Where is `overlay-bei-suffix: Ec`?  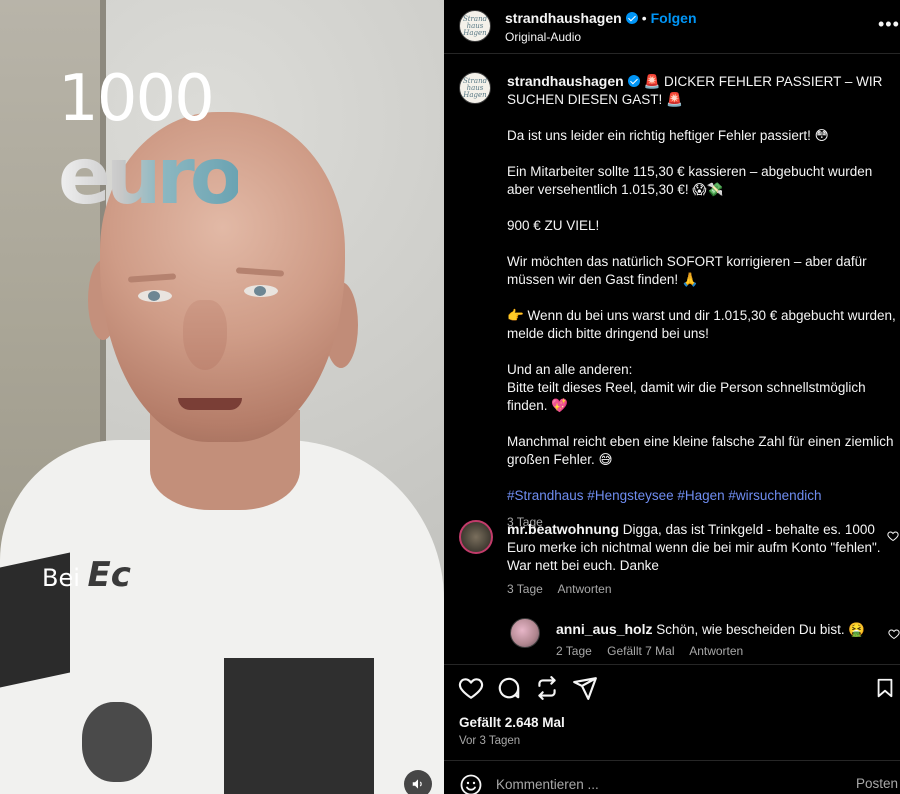 overlay-bei-suffix: Ec is located at coordinates (109, 575).